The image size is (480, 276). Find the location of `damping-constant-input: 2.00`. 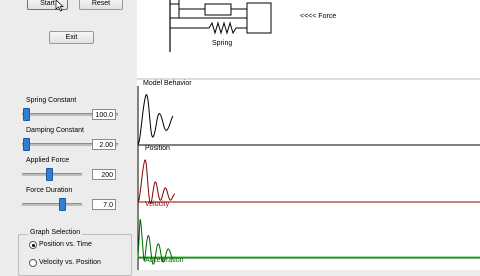

damping-constant-input: 2.00 is located at coordinates (104, 144).